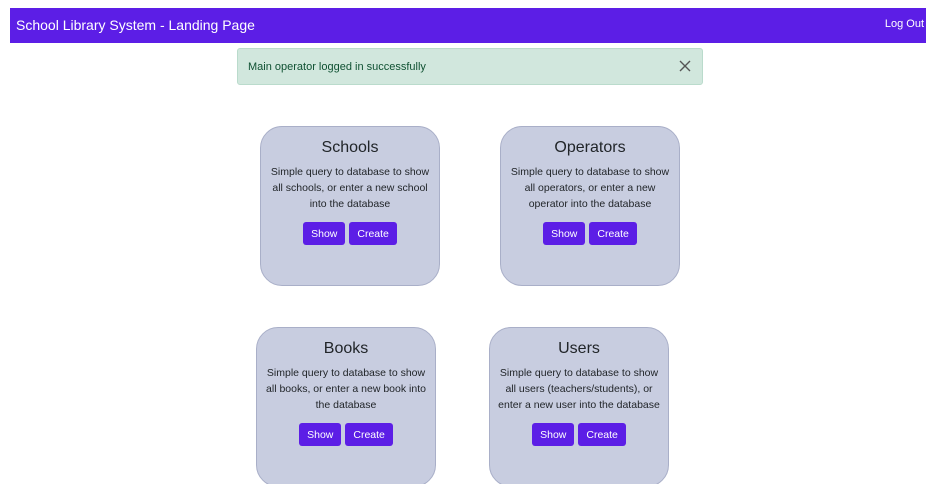 The width and height of the screenshot is (926, 484). Describe the element at coordinates (904, 24) in the screenshot. I see `logout-link: Log Out` at that location.